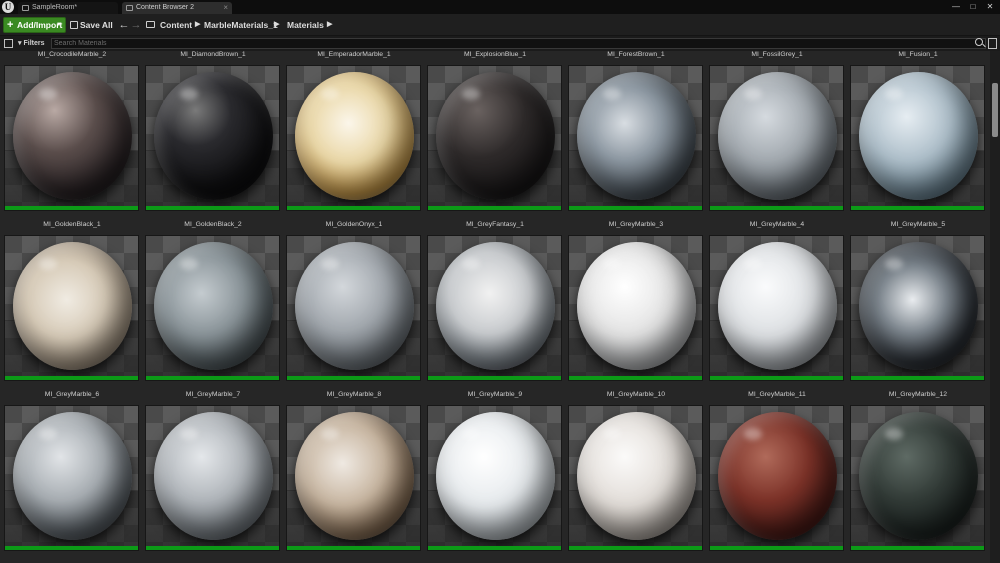 The height and width of the screenshot is (563, 1000). What do you see at coordinates (973, 7) in the screenshot?
I see `maximize-icon: □` at bounding box center [973, 7].